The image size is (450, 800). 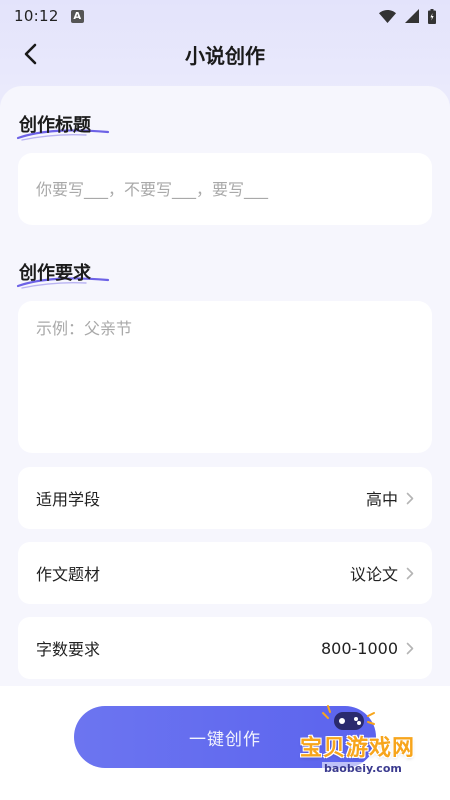 What do you see at coordinates (36, 16) in the screenshot?
I see `status-time: 10:12` at bounding box center [36, 16].